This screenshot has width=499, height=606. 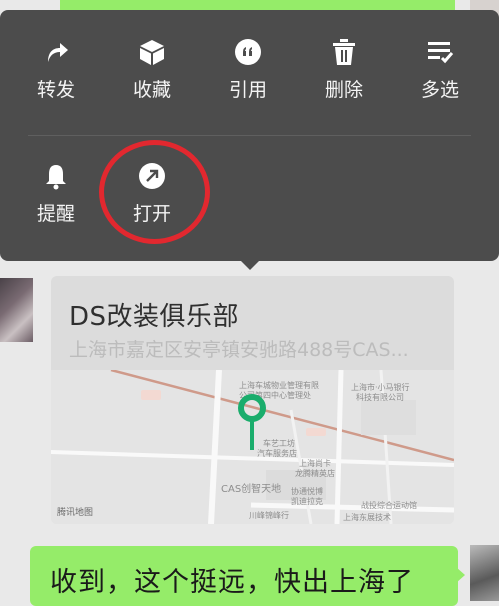 What do you see at coordinates (343, 90) in the screenshot?
I see `menu-item-label: 删除` at bounding box center [343, 90].